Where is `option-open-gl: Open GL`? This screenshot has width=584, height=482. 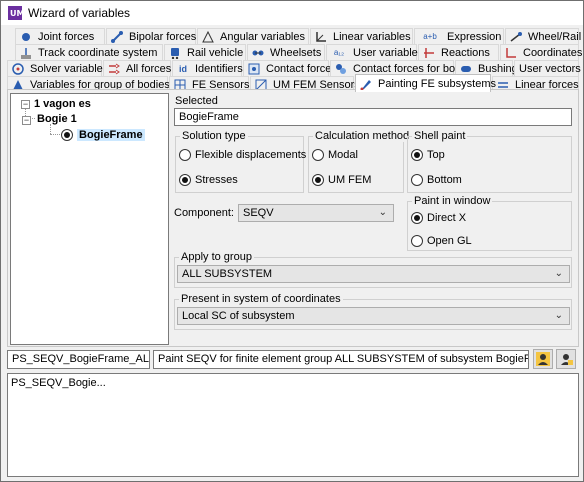 option-open-gl: Open GL is located at coordinates (441, 241).